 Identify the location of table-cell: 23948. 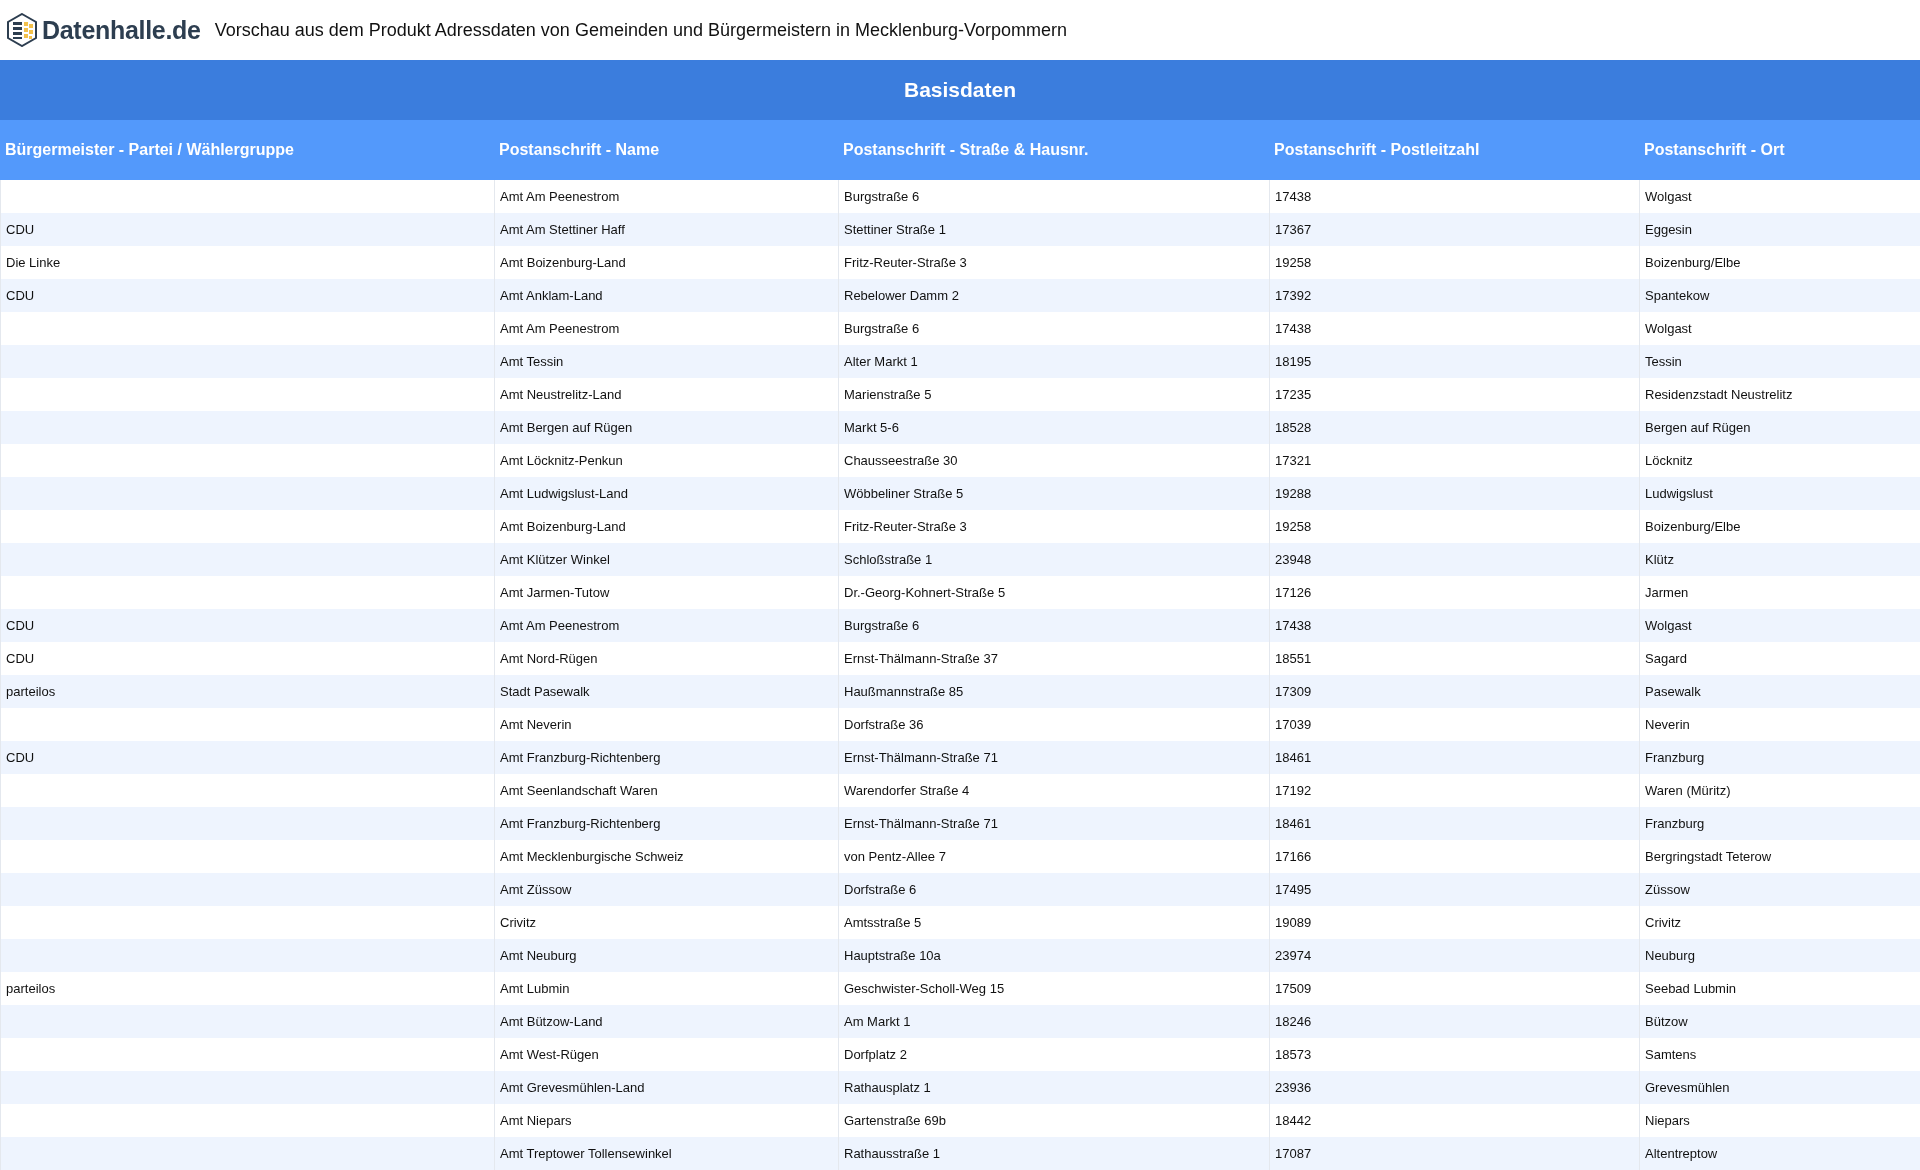
(1454, 559).